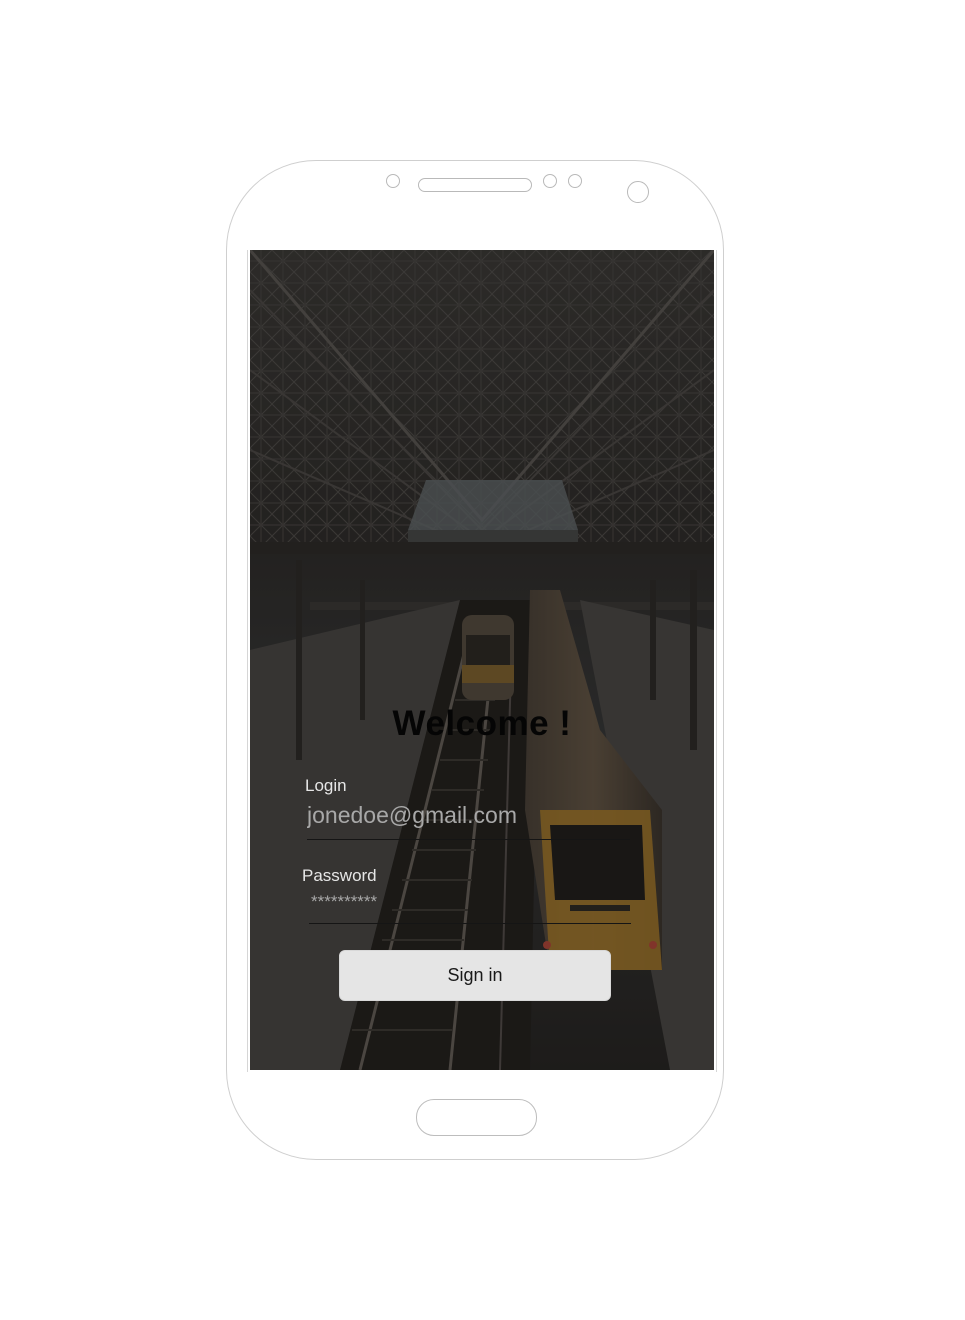 The height and width of the screenshot is (1320, 965). What do you see at coordinates (482, 723) in the screenshot?
I see `welcome-title: Welcome !` at bounding box center [482, 723].